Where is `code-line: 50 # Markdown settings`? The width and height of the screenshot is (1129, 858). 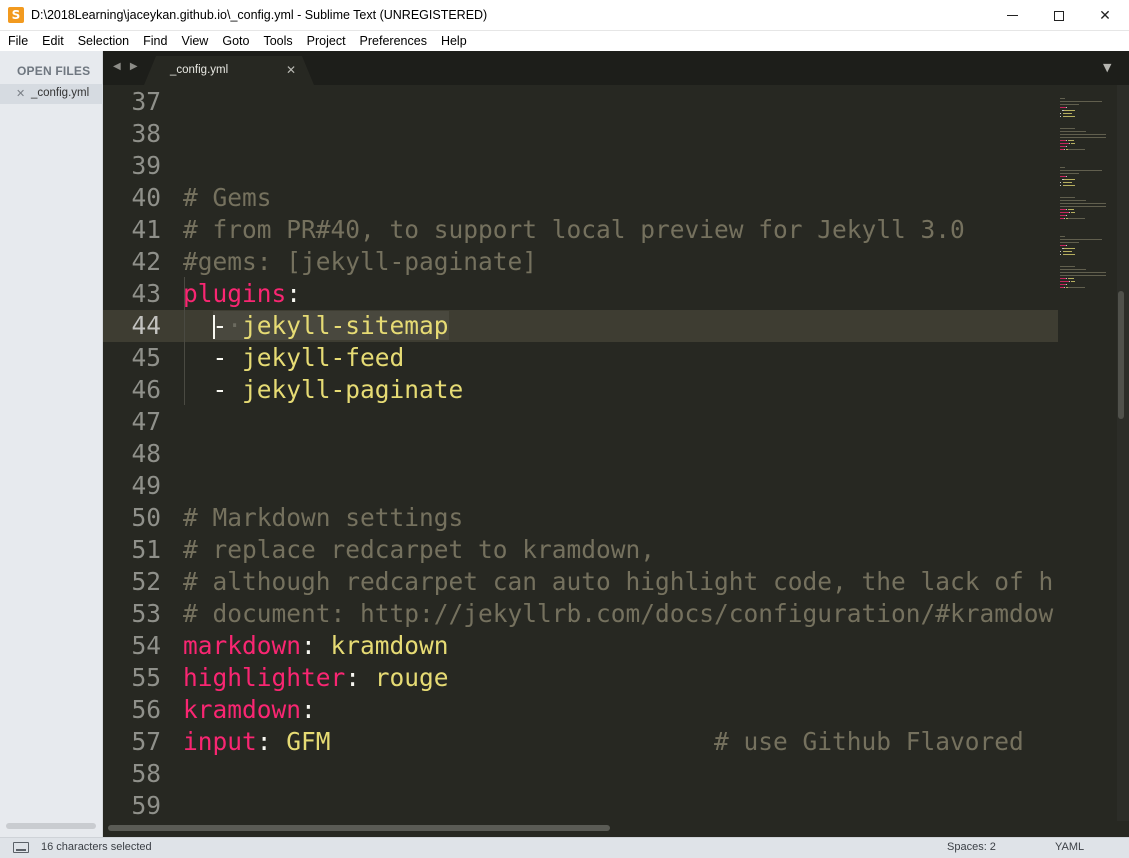
code-line: 50 # Markdown settings is located at coordinates (580, 518).